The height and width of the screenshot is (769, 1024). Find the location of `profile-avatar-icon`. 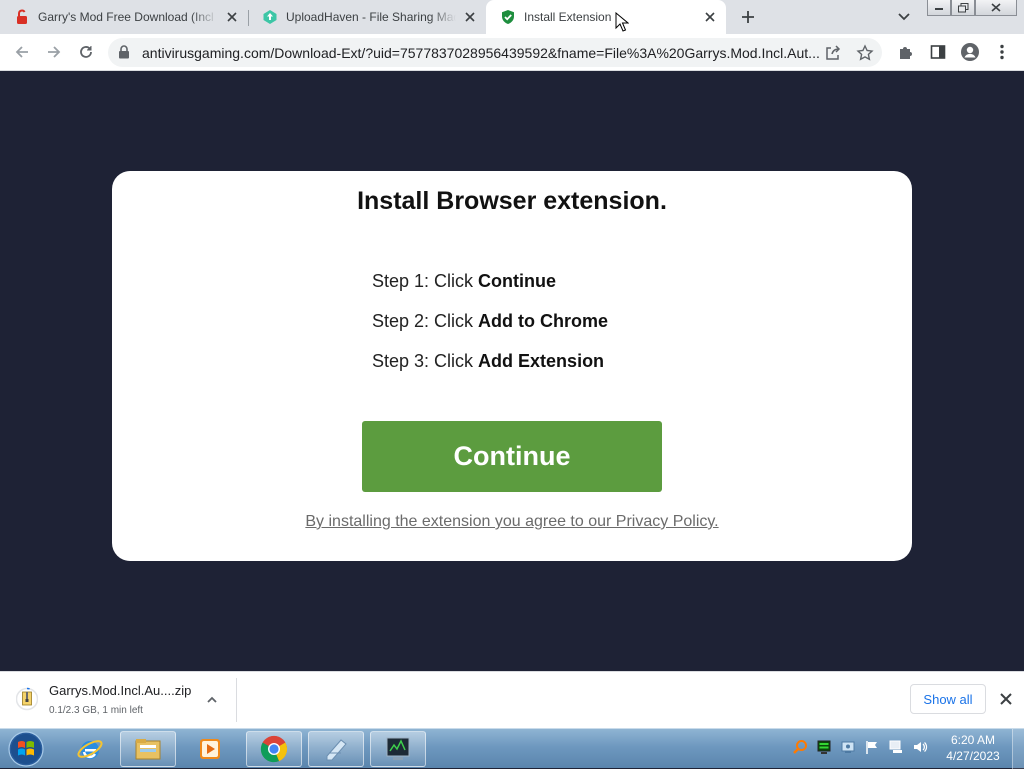

profile-avatar-icon is located at coordinates (970, 52).